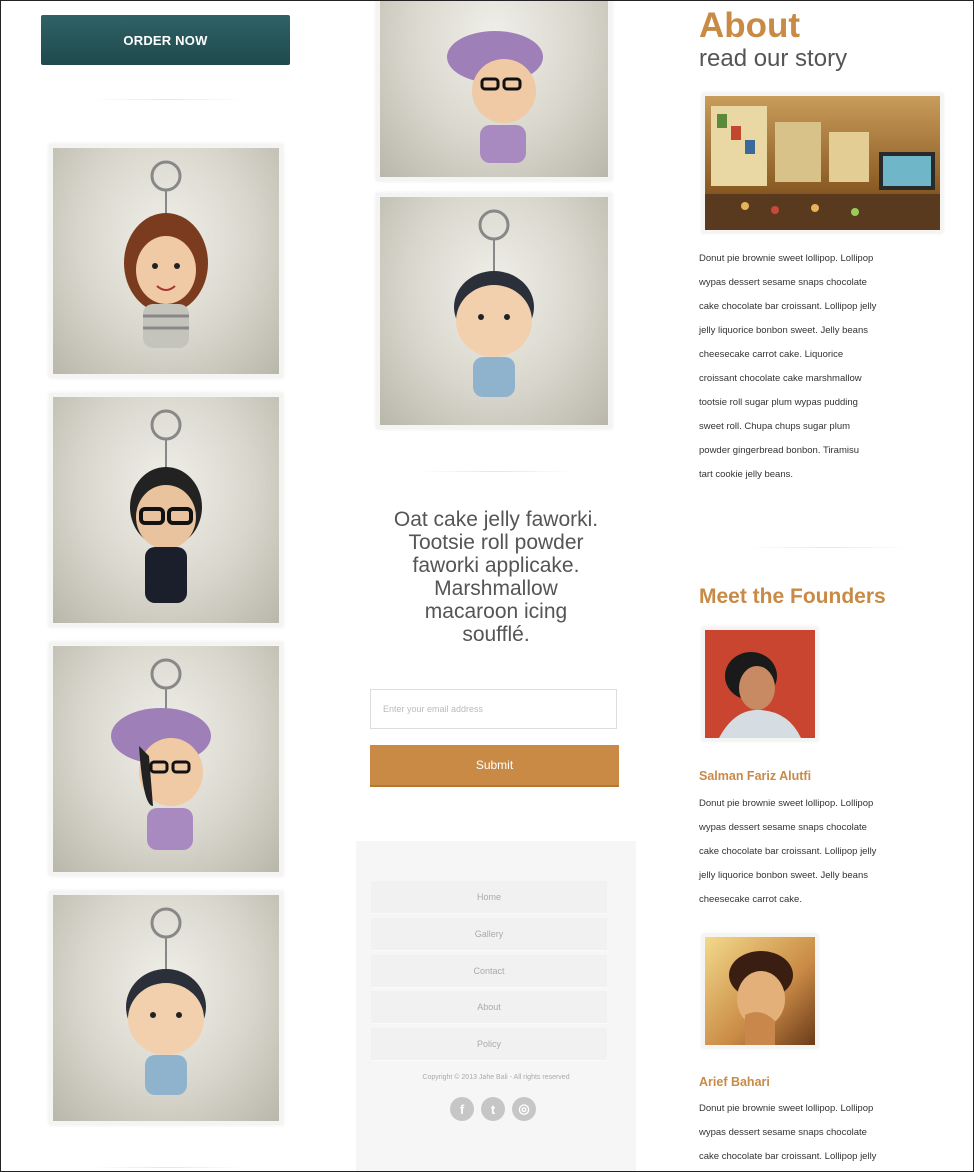  I want to click on footer-link-home: Home, so click(489, 897).